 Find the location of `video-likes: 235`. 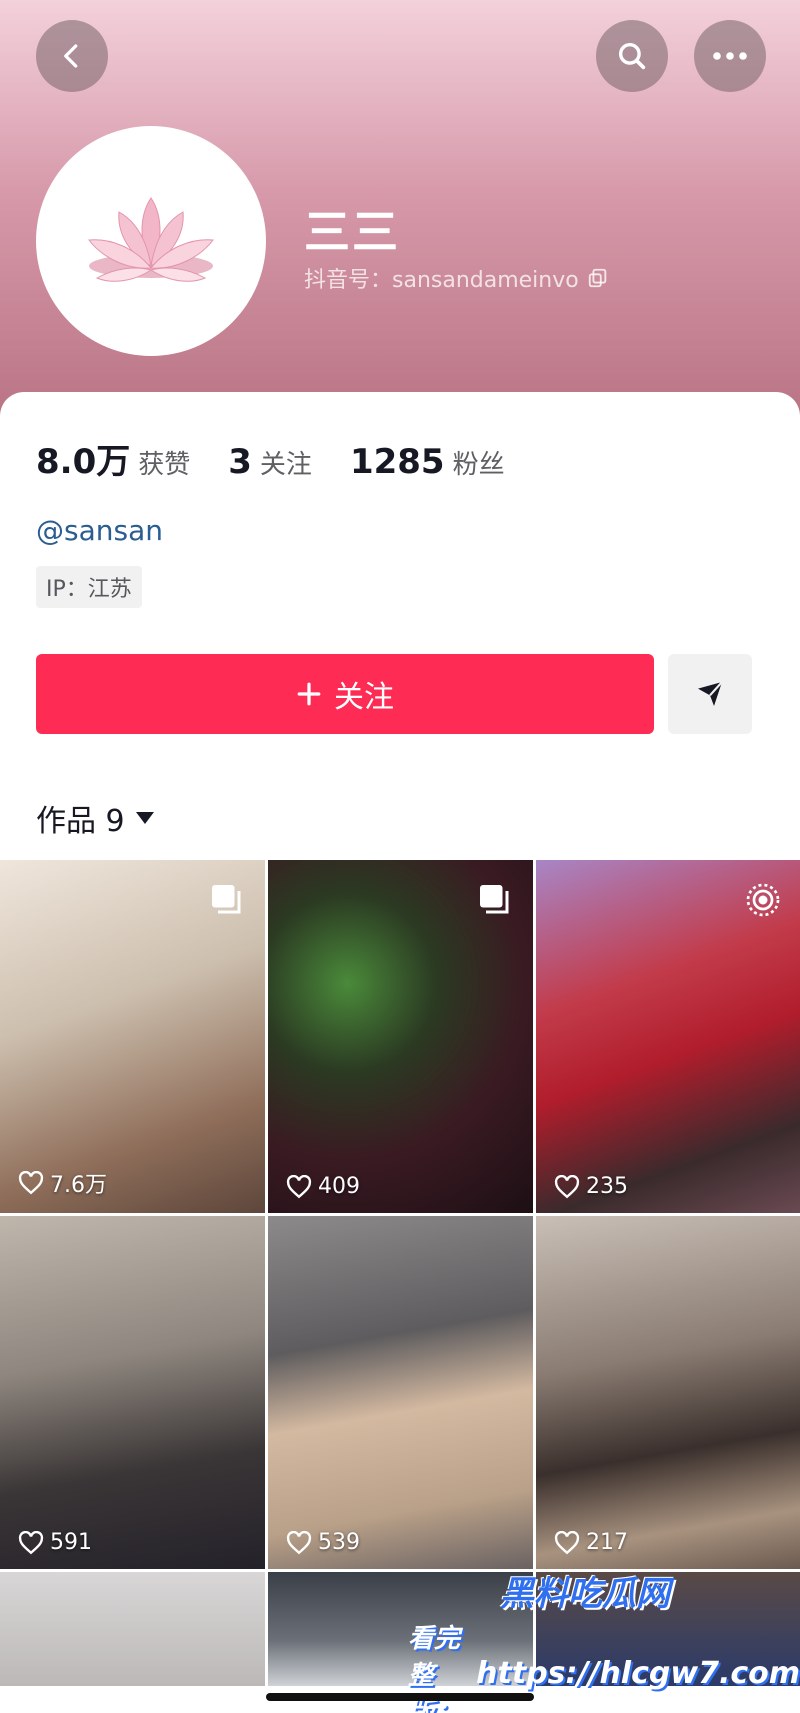

video-likes: 235 is located at coordinates (591, 1186).